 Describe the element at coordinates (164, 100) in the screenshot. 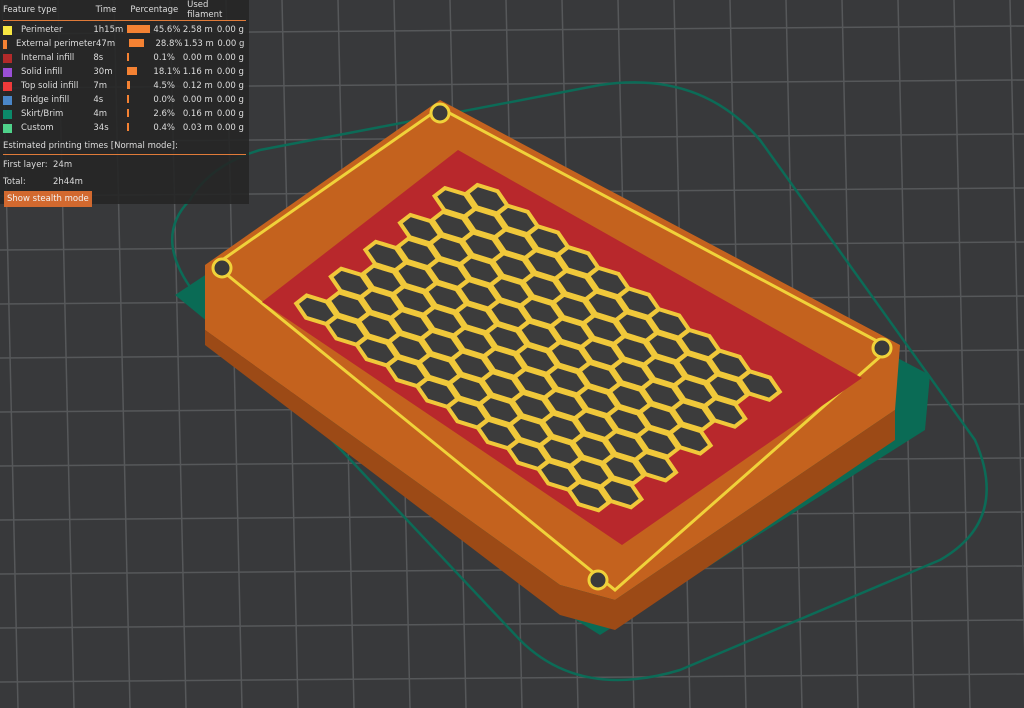

I see `percentage-value: 0.0%` at that location.